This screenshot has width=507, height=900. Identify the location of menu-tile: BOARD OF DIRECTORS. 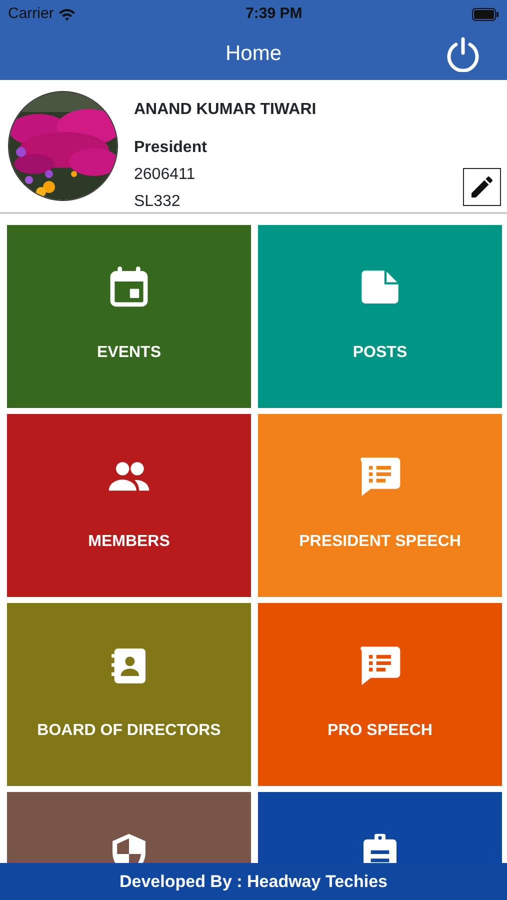
(129, 694).